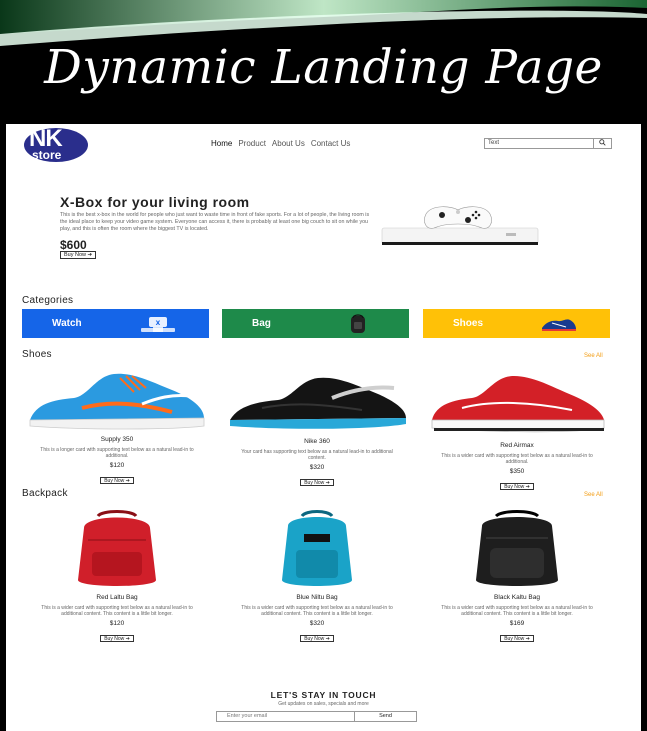 This screenshot has height=731, width=647. Describe the element at coordinates (317, 548) in the screenshot. I see `bag-image-blue-niltu` at that location.